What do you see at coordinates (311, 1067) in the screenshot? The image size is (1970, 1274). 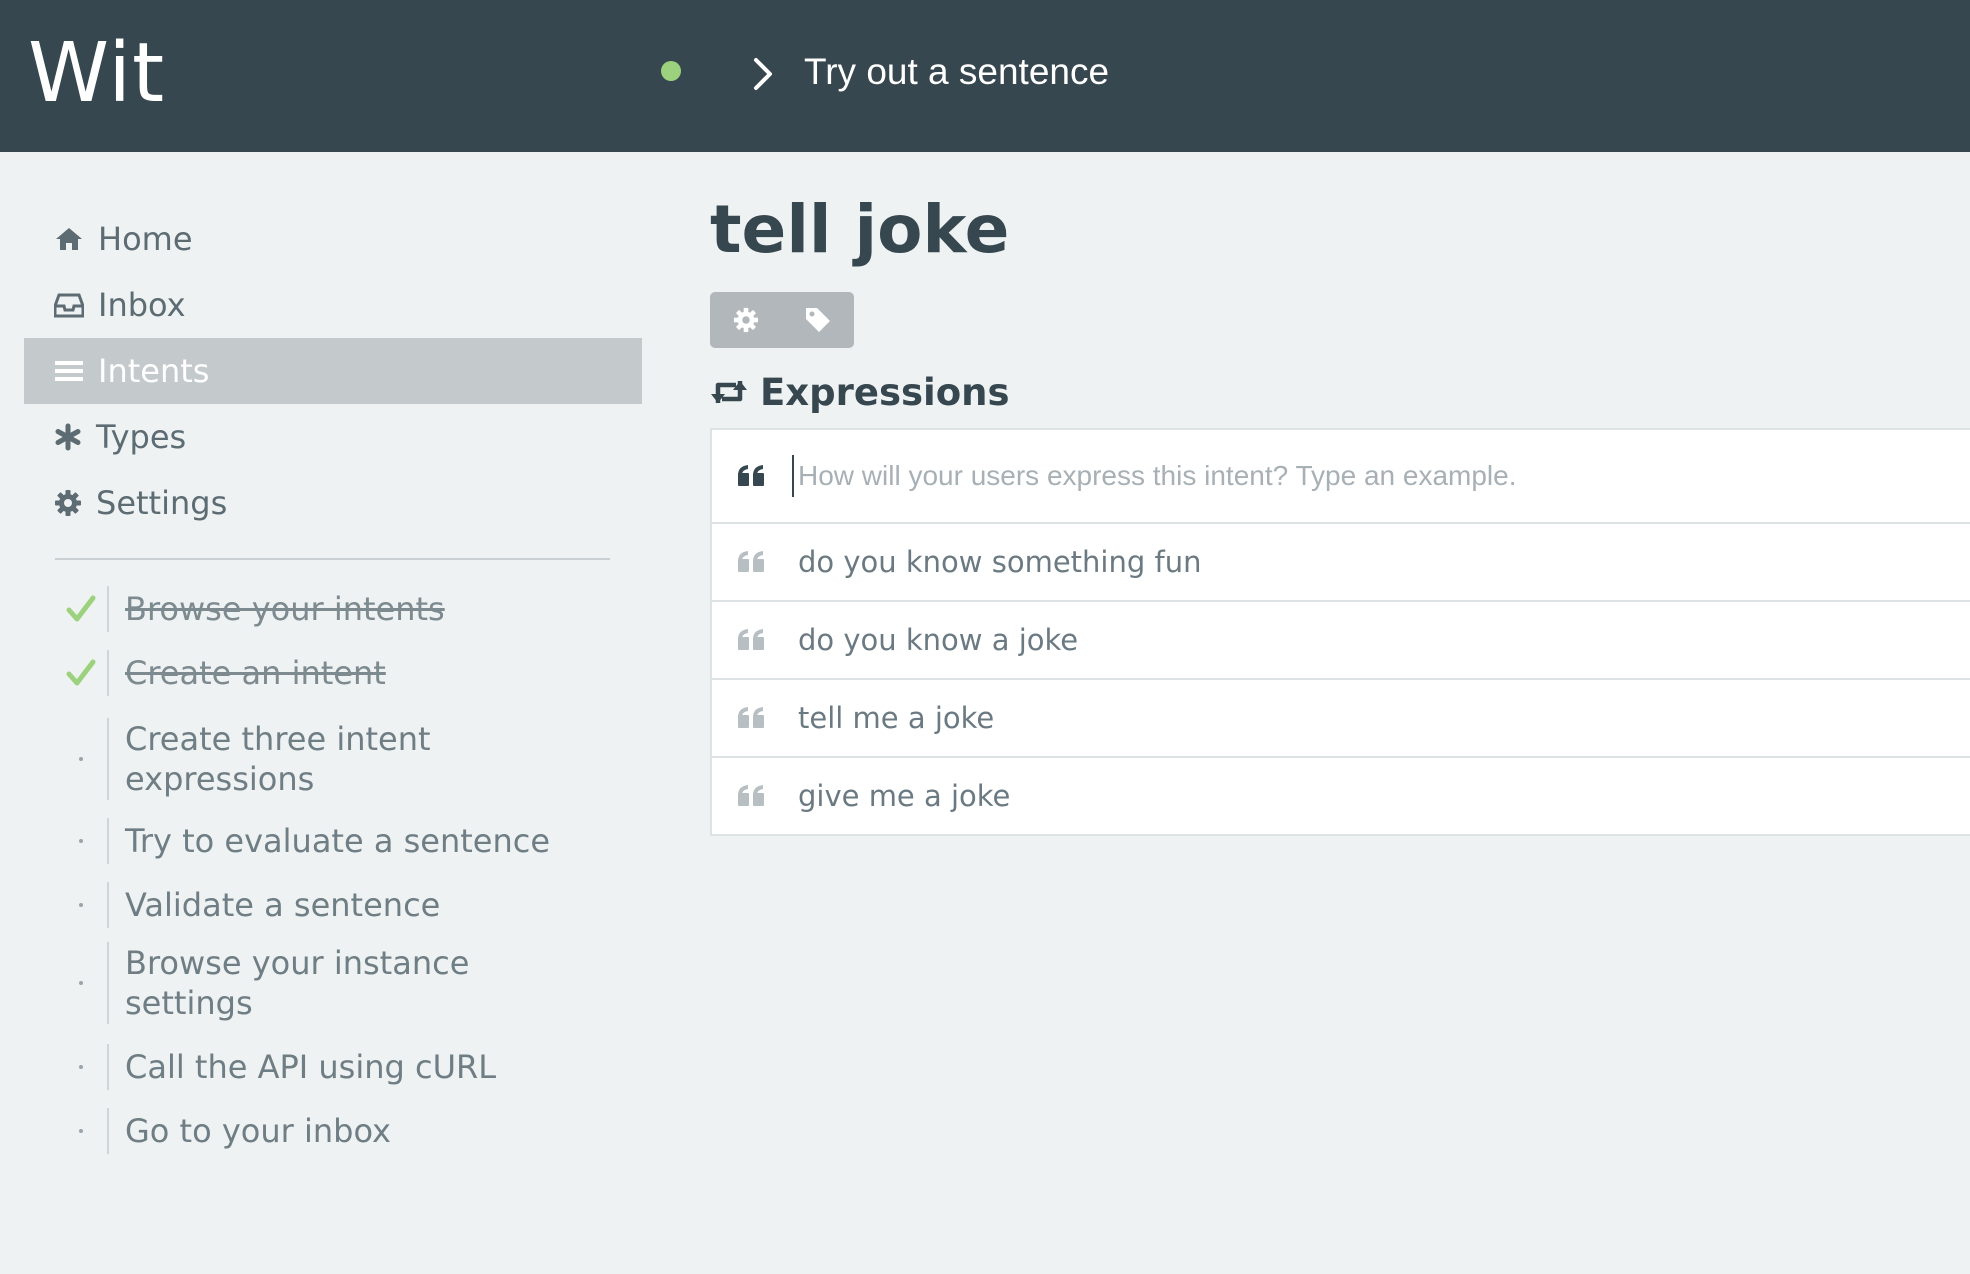 I see `task-label: Call the API using cURL` at bounding box center [311, 1067].